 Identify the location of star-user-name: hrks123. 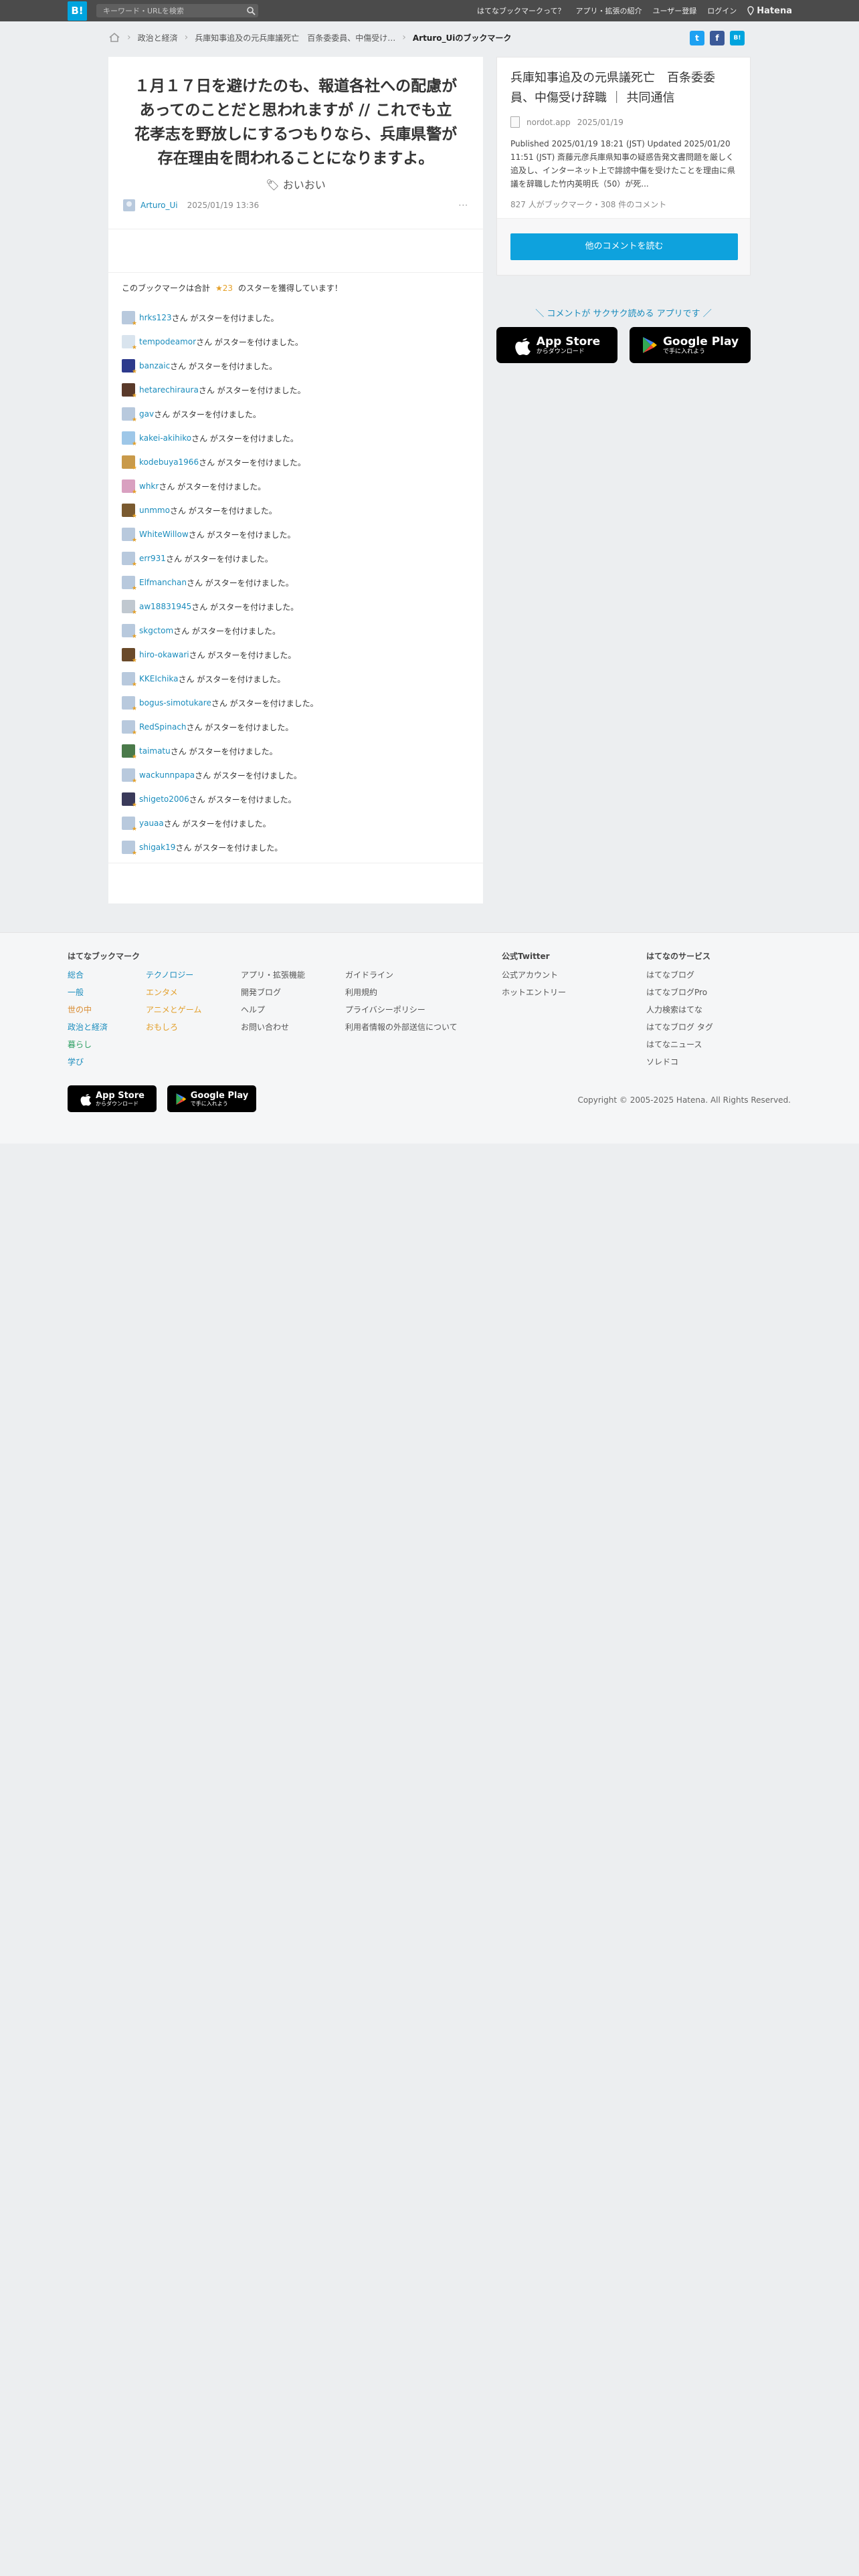
(155, 317).